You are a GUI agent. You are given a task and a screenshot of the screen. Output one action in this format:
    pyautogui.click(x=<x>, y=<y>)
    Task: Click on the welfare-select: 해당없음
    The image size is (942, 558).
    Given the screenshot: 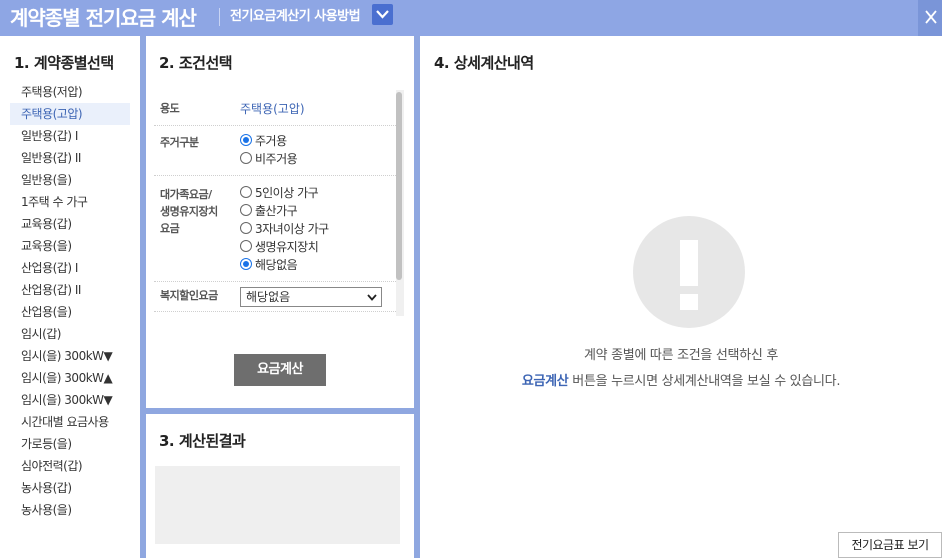 What is the action you would take?
    pyautogui.click(x=311, y=297)
    